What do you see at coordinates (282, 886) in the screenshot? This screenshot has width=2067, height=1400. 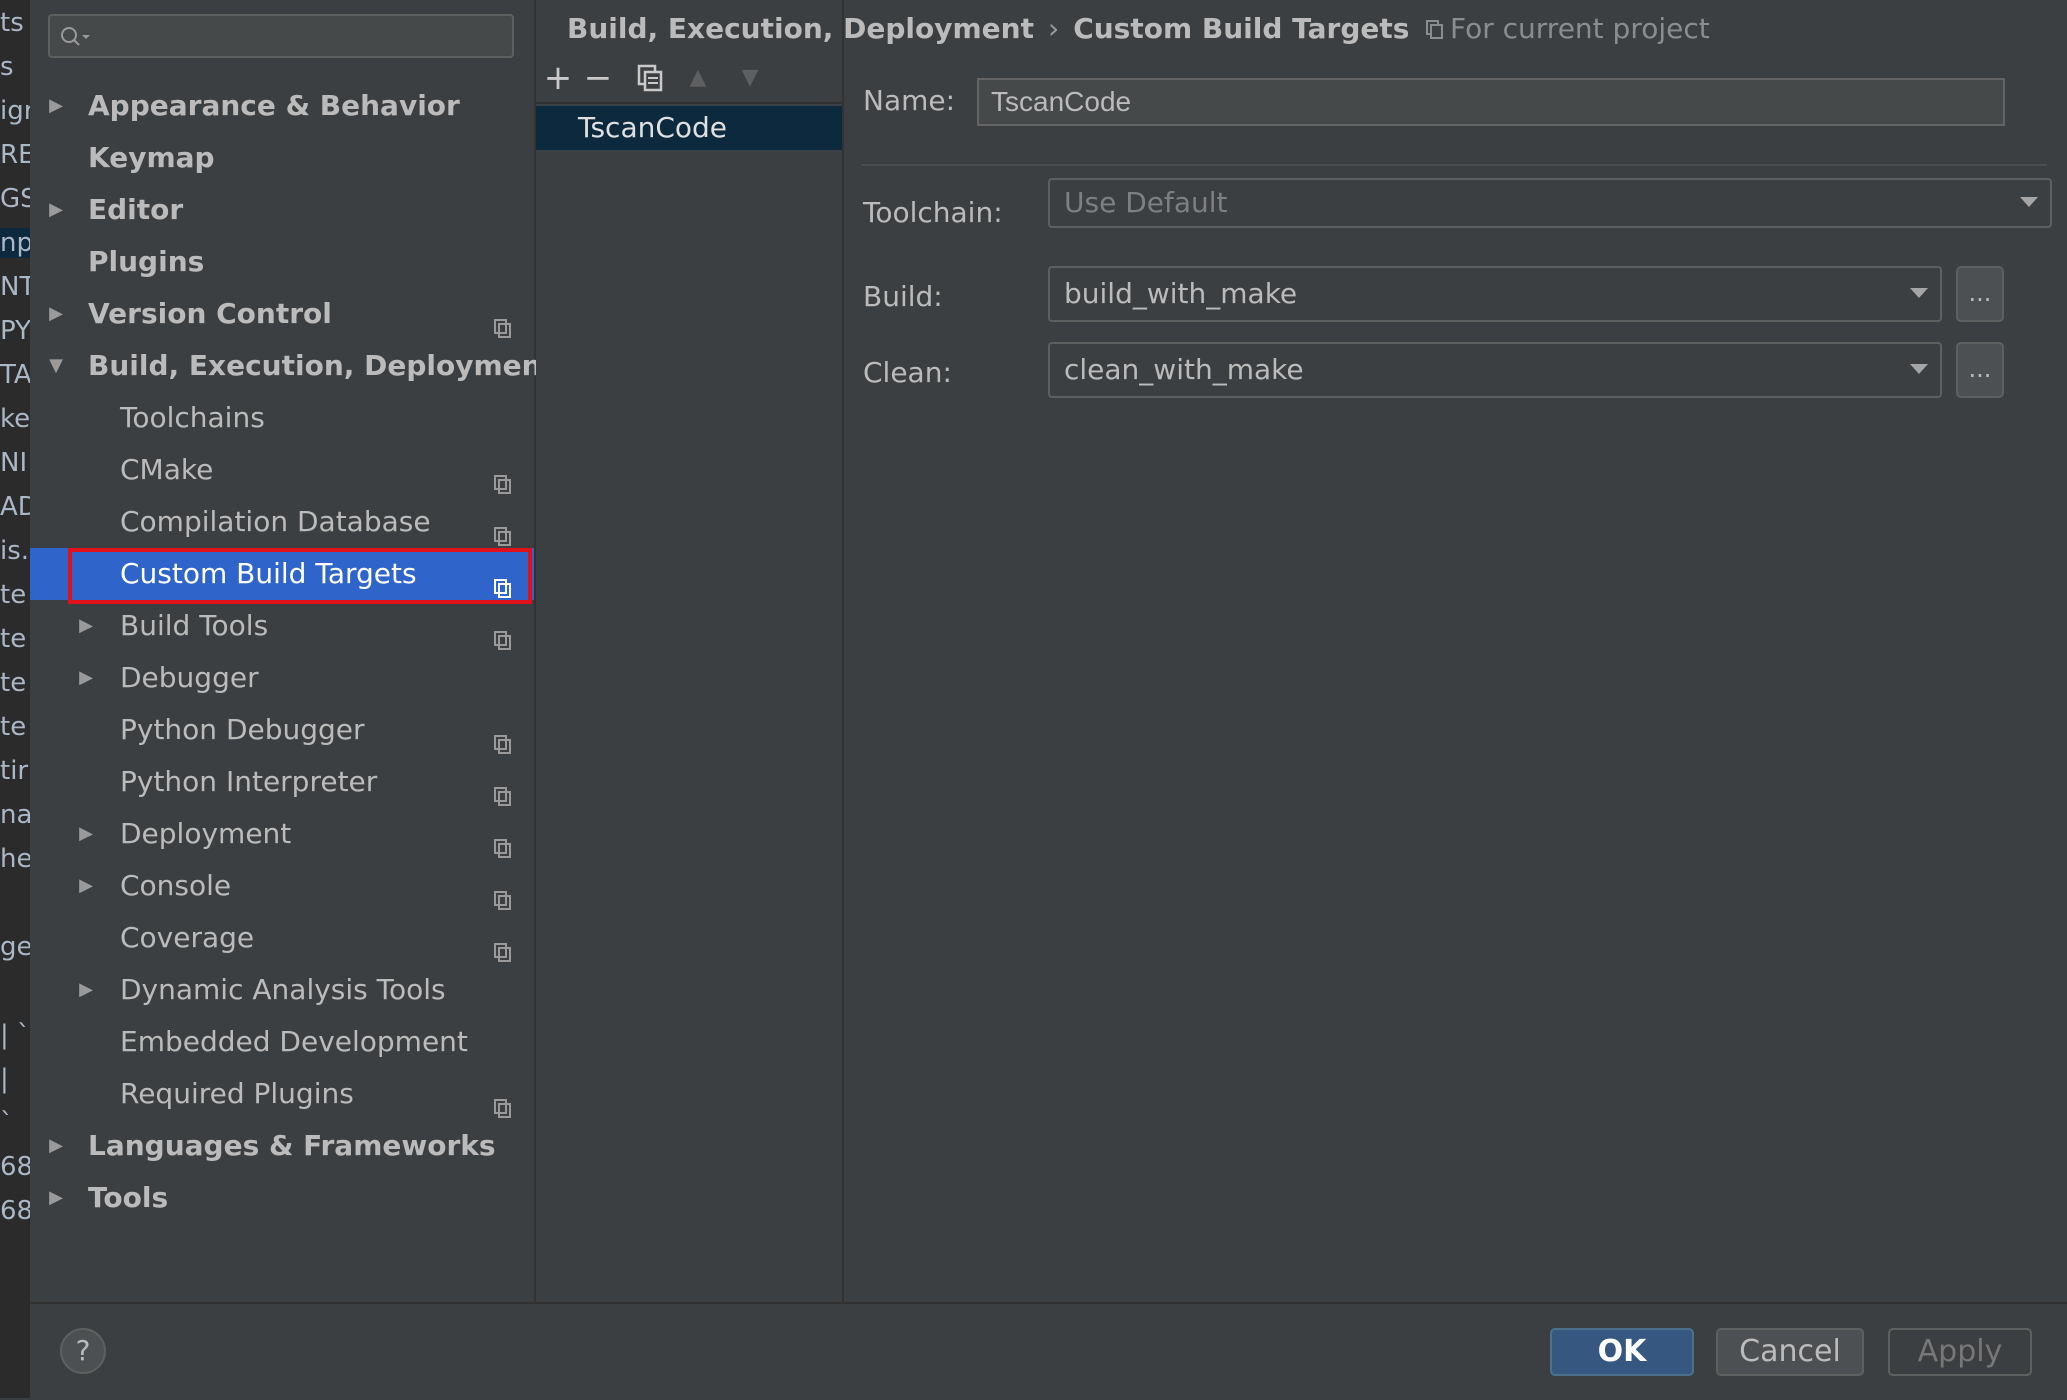 I see `tree-item-console: ▶ Console` at bounding box center [282, 886].